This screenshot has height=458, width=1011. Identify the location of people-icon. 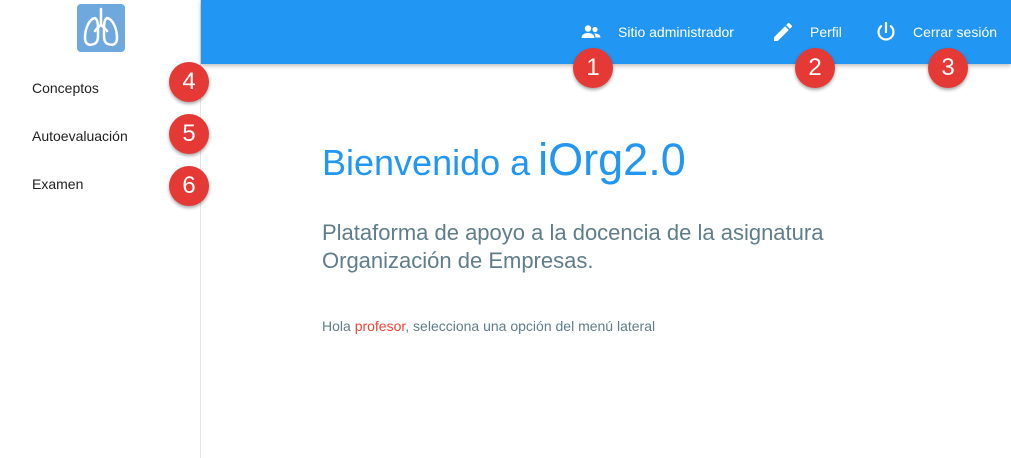
(591, 32).